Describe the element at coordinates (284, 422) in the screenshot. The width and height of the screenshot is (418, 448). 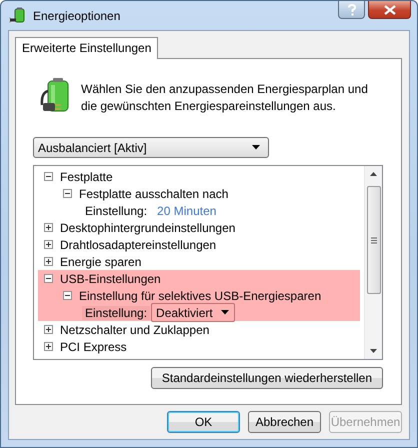
I see `dialog-button: Abbrechen` at that location.